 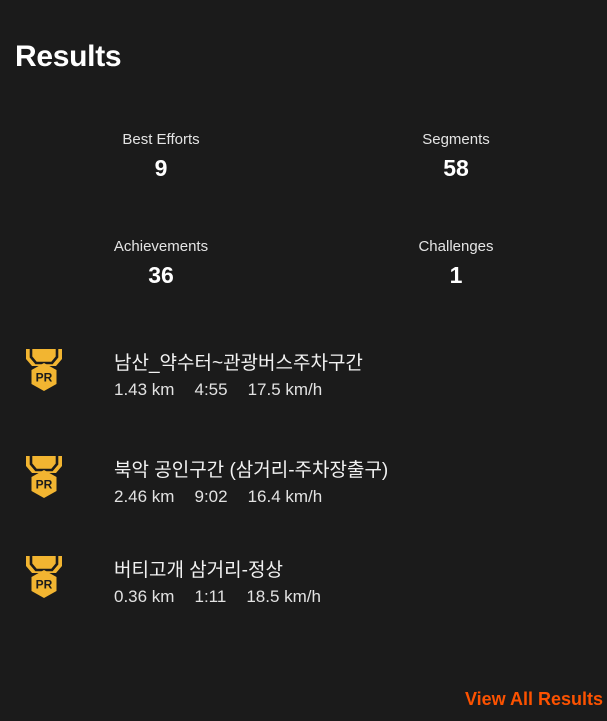 What do you see at coordinates (251, 470) in the screenshot?
I see `segment-name: 북악 공인구간 (삼거리-주차장출구)` at bounding box center [251, 470].